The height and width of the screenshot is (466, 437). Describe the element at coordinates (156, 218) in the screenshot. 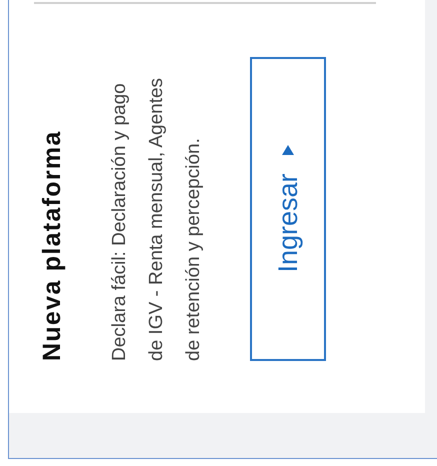

I see `card-description: Declara fácil: Declaración y pago de IGV - Renta mensual, Agentes de retención y percepción.` at that location.